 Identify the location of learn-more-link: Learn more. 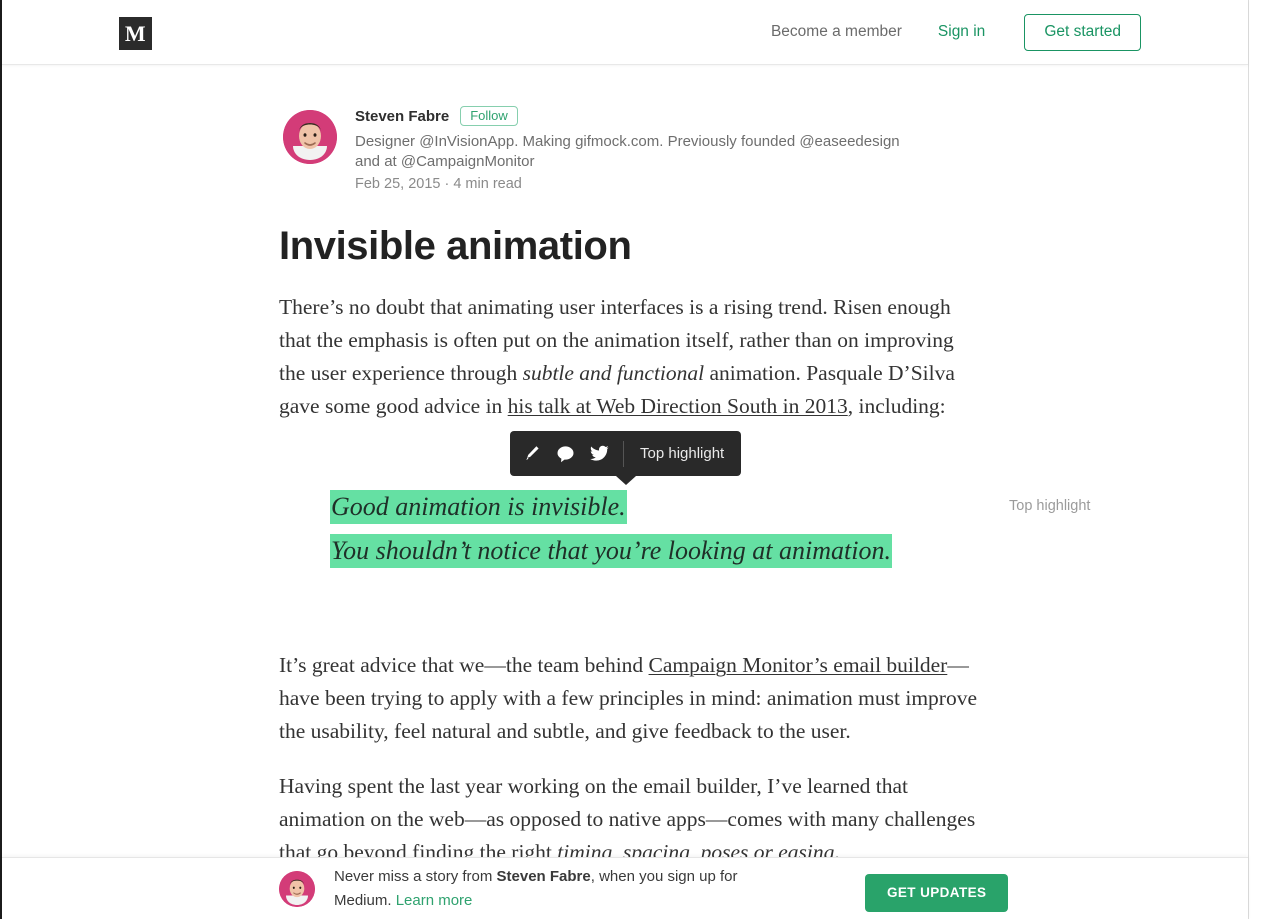
(434, 900).